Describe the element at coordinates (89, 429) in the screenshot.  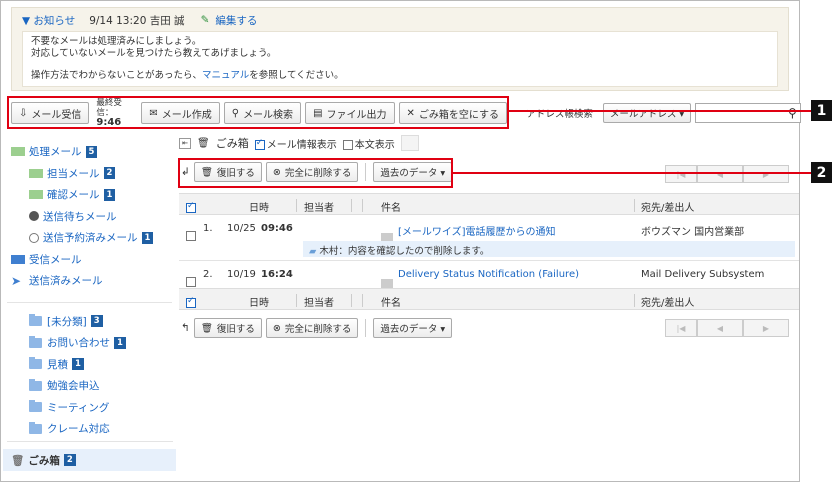
I see `sidebar-folder-complaint: クレーム対応` at that location.